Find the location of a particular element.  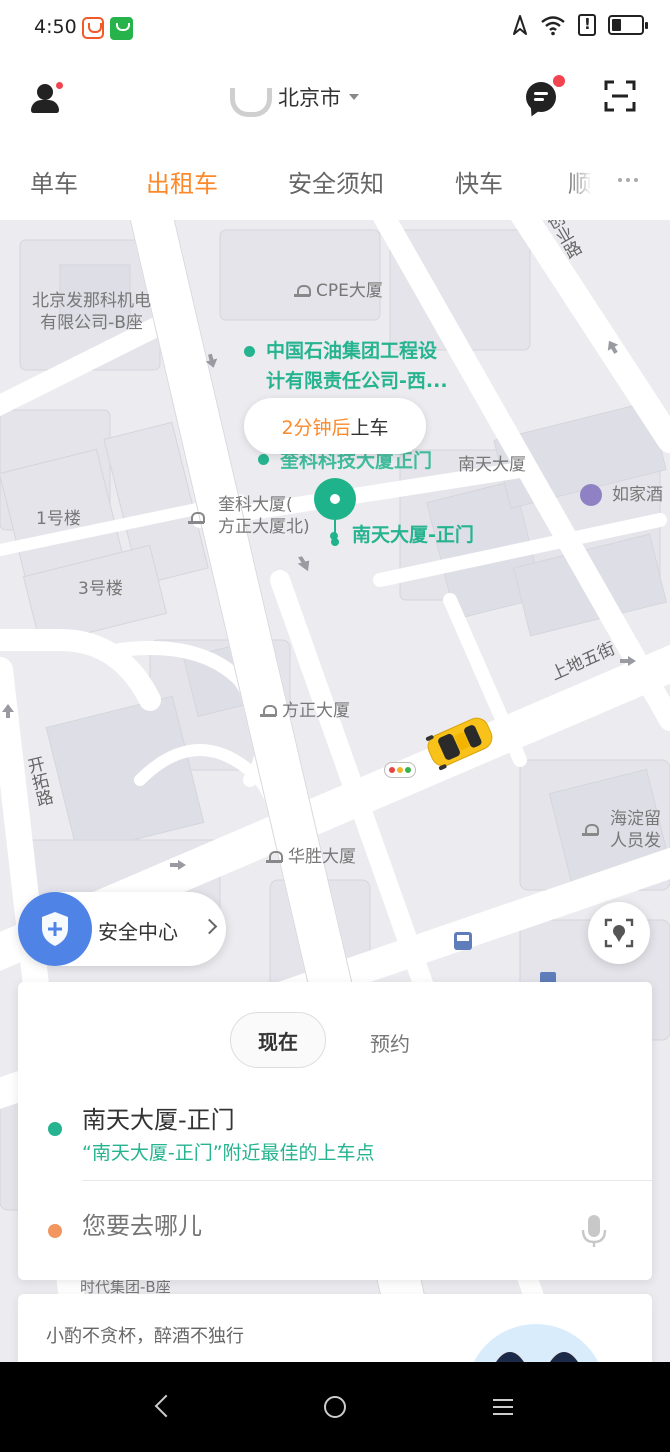

eta-suffix: 上车 is located at coordinates (369, 427).